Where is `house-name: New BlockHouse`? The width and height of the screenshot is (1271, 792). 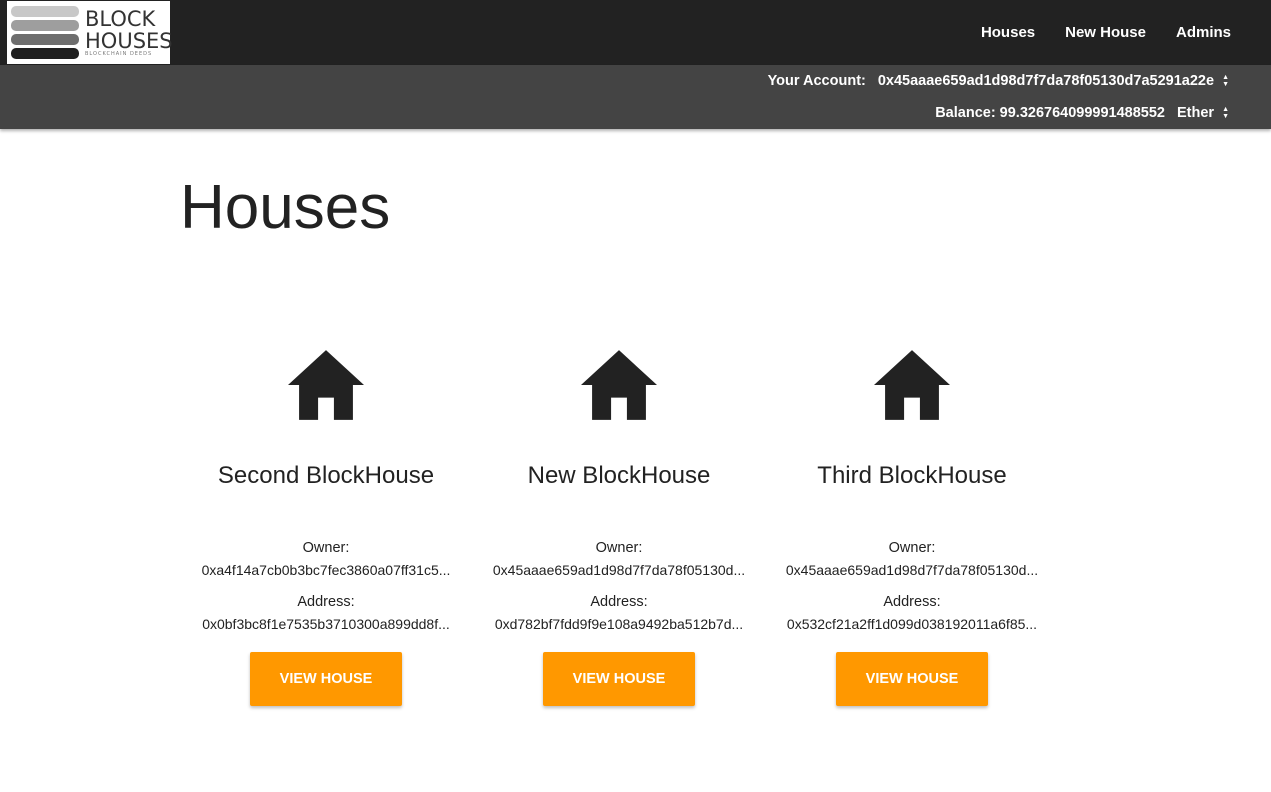 house-name: New BlockHouse is located at coordinates (619, 475).